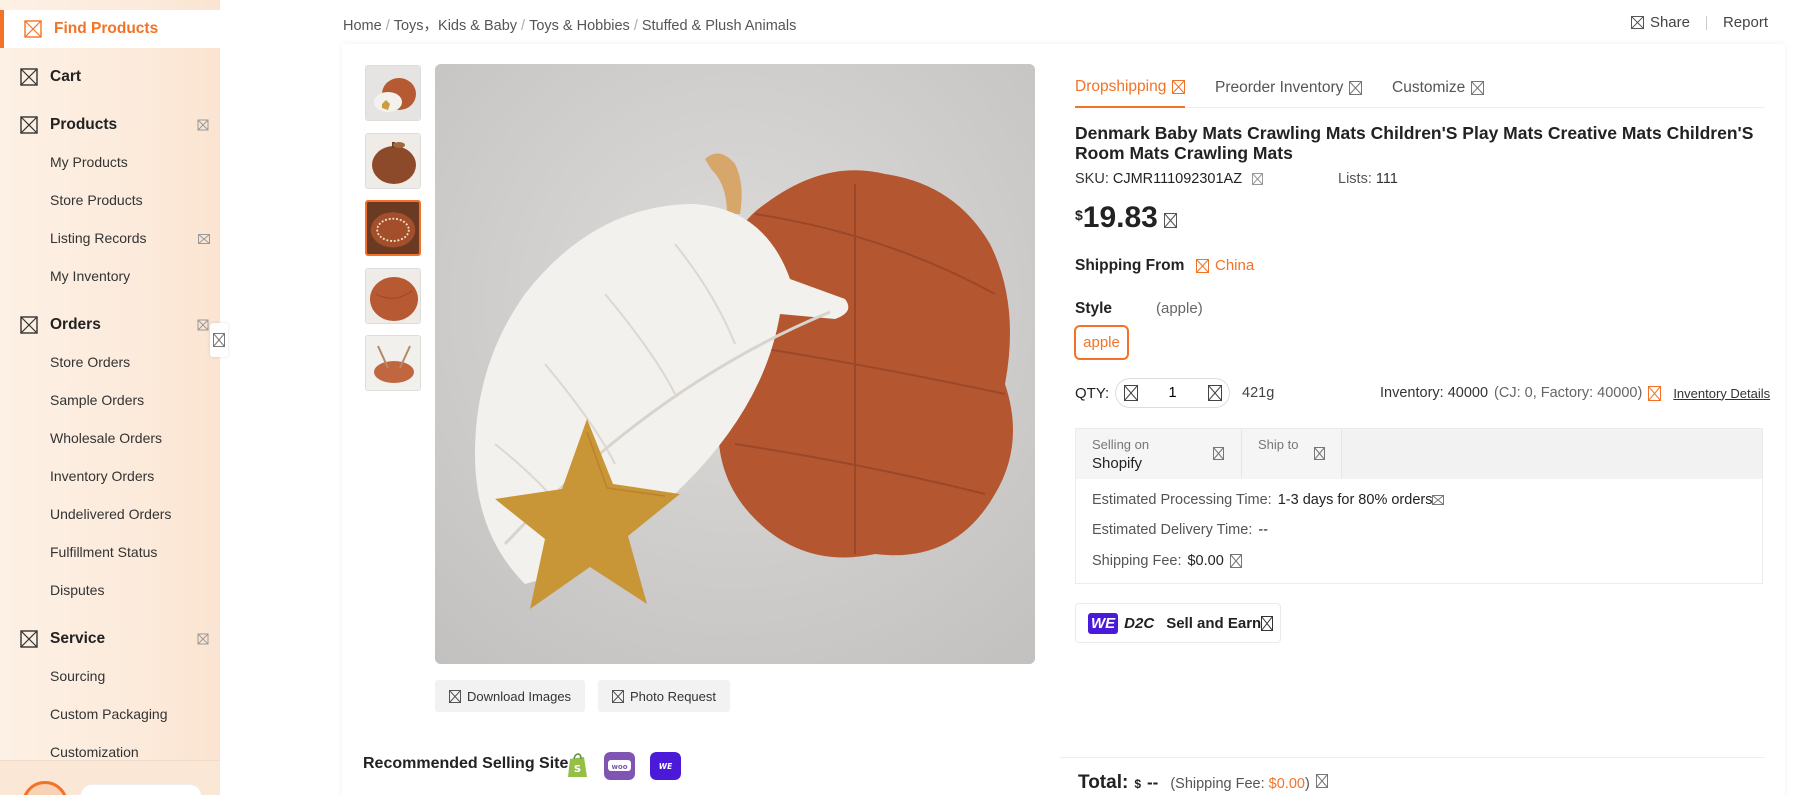 This screenshot has width=1795, height=795. What do you see at coordinates (1214, 623) in the screenshot?
I see `sell-and-earn-label: Sell and Earn` at bounding box center [1214, 623].